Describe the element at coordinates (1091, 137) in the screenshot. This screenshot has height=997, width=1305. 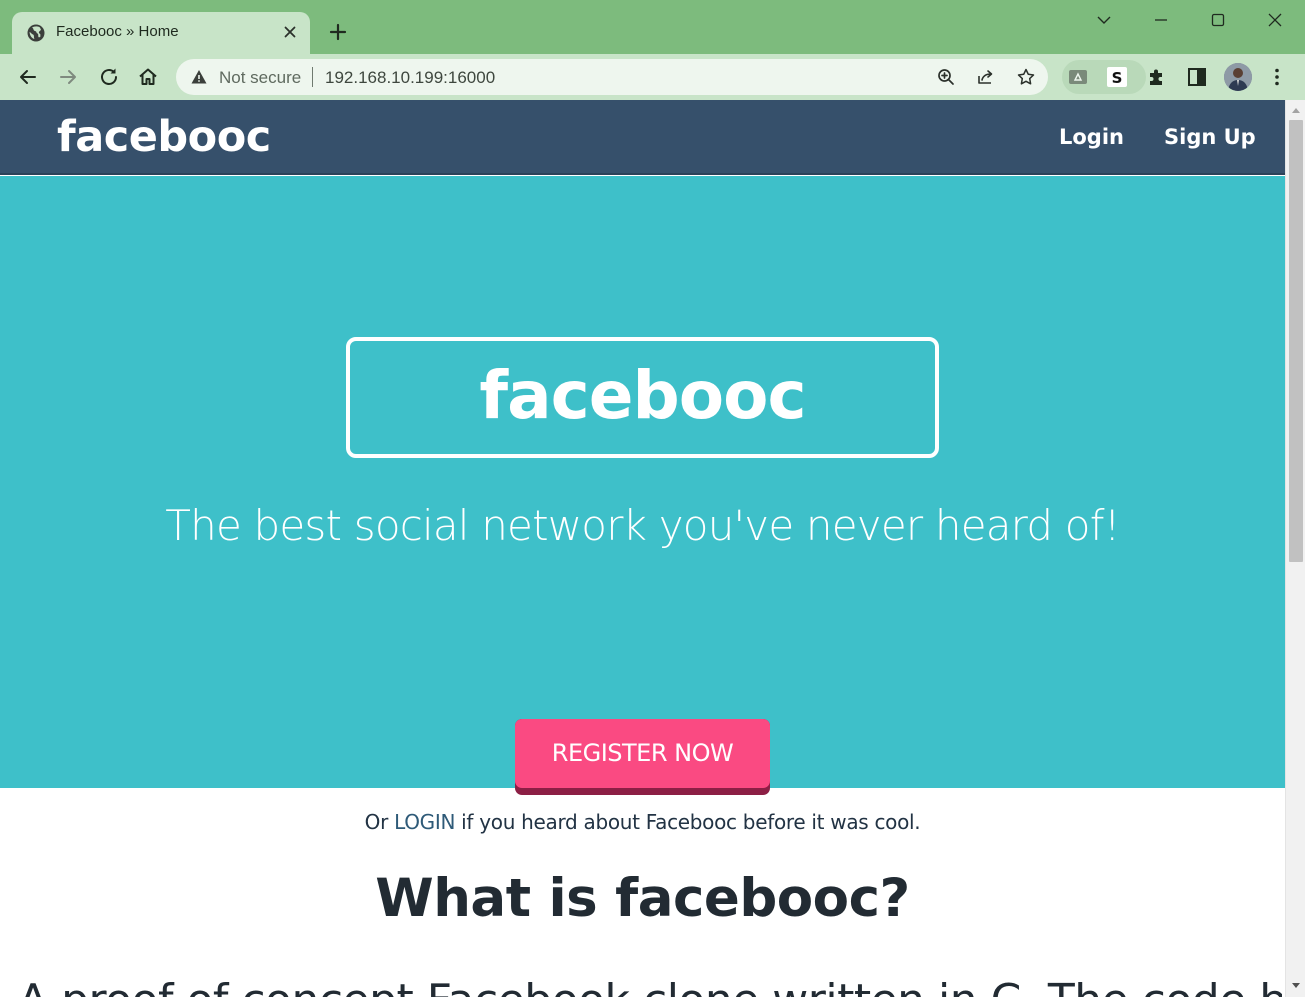
I see `login-link: Login` at that location.